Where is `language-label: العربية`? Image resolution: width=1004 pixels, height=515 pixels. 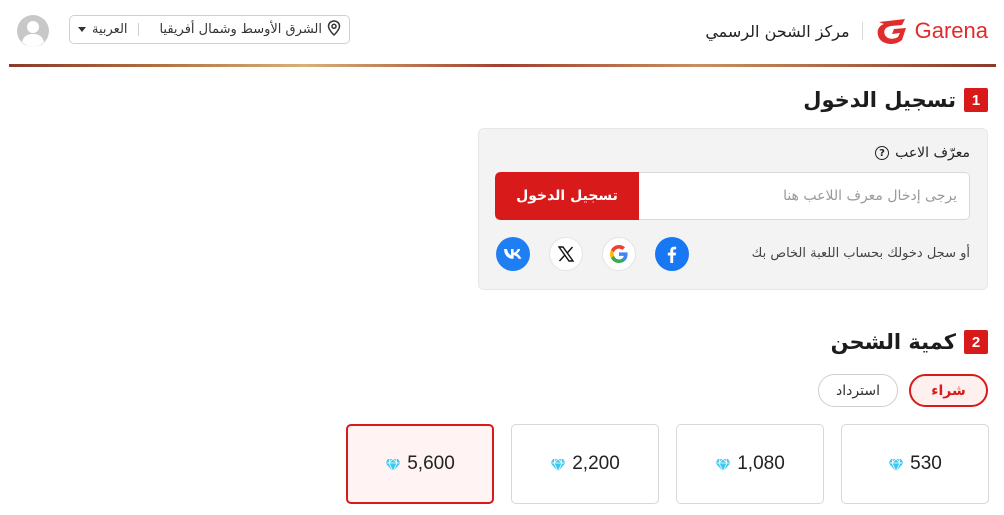
language-label: العربية is located at coordinates (110, 29).